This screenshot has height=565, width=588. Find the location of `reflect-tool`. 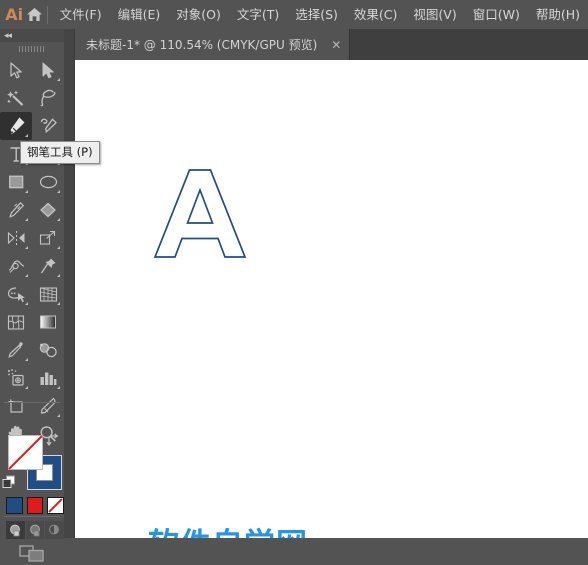

reflect-tool is located at coordinates (16, 238).